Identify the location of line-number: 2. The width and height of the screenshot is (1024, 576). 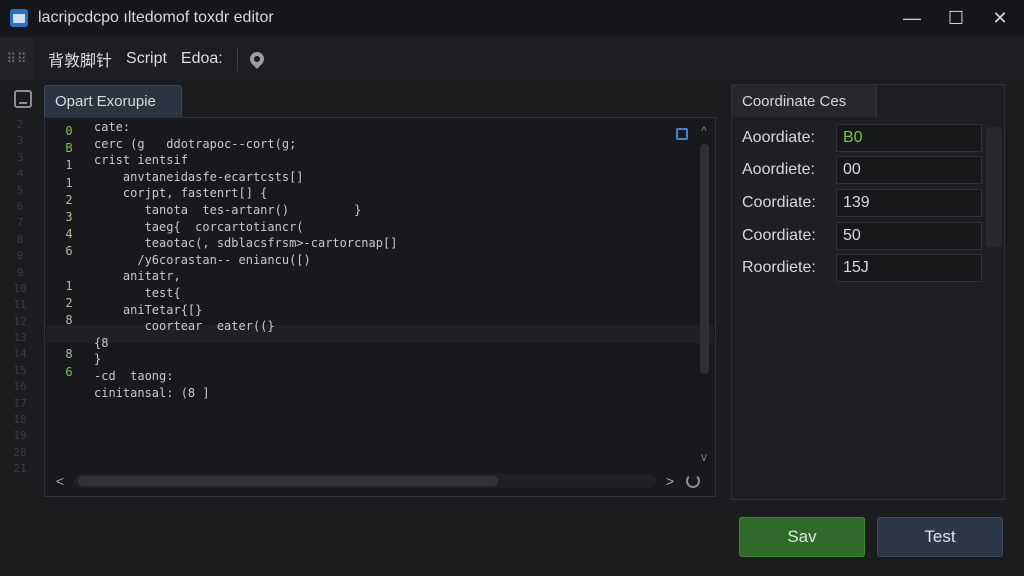
(20, 124).